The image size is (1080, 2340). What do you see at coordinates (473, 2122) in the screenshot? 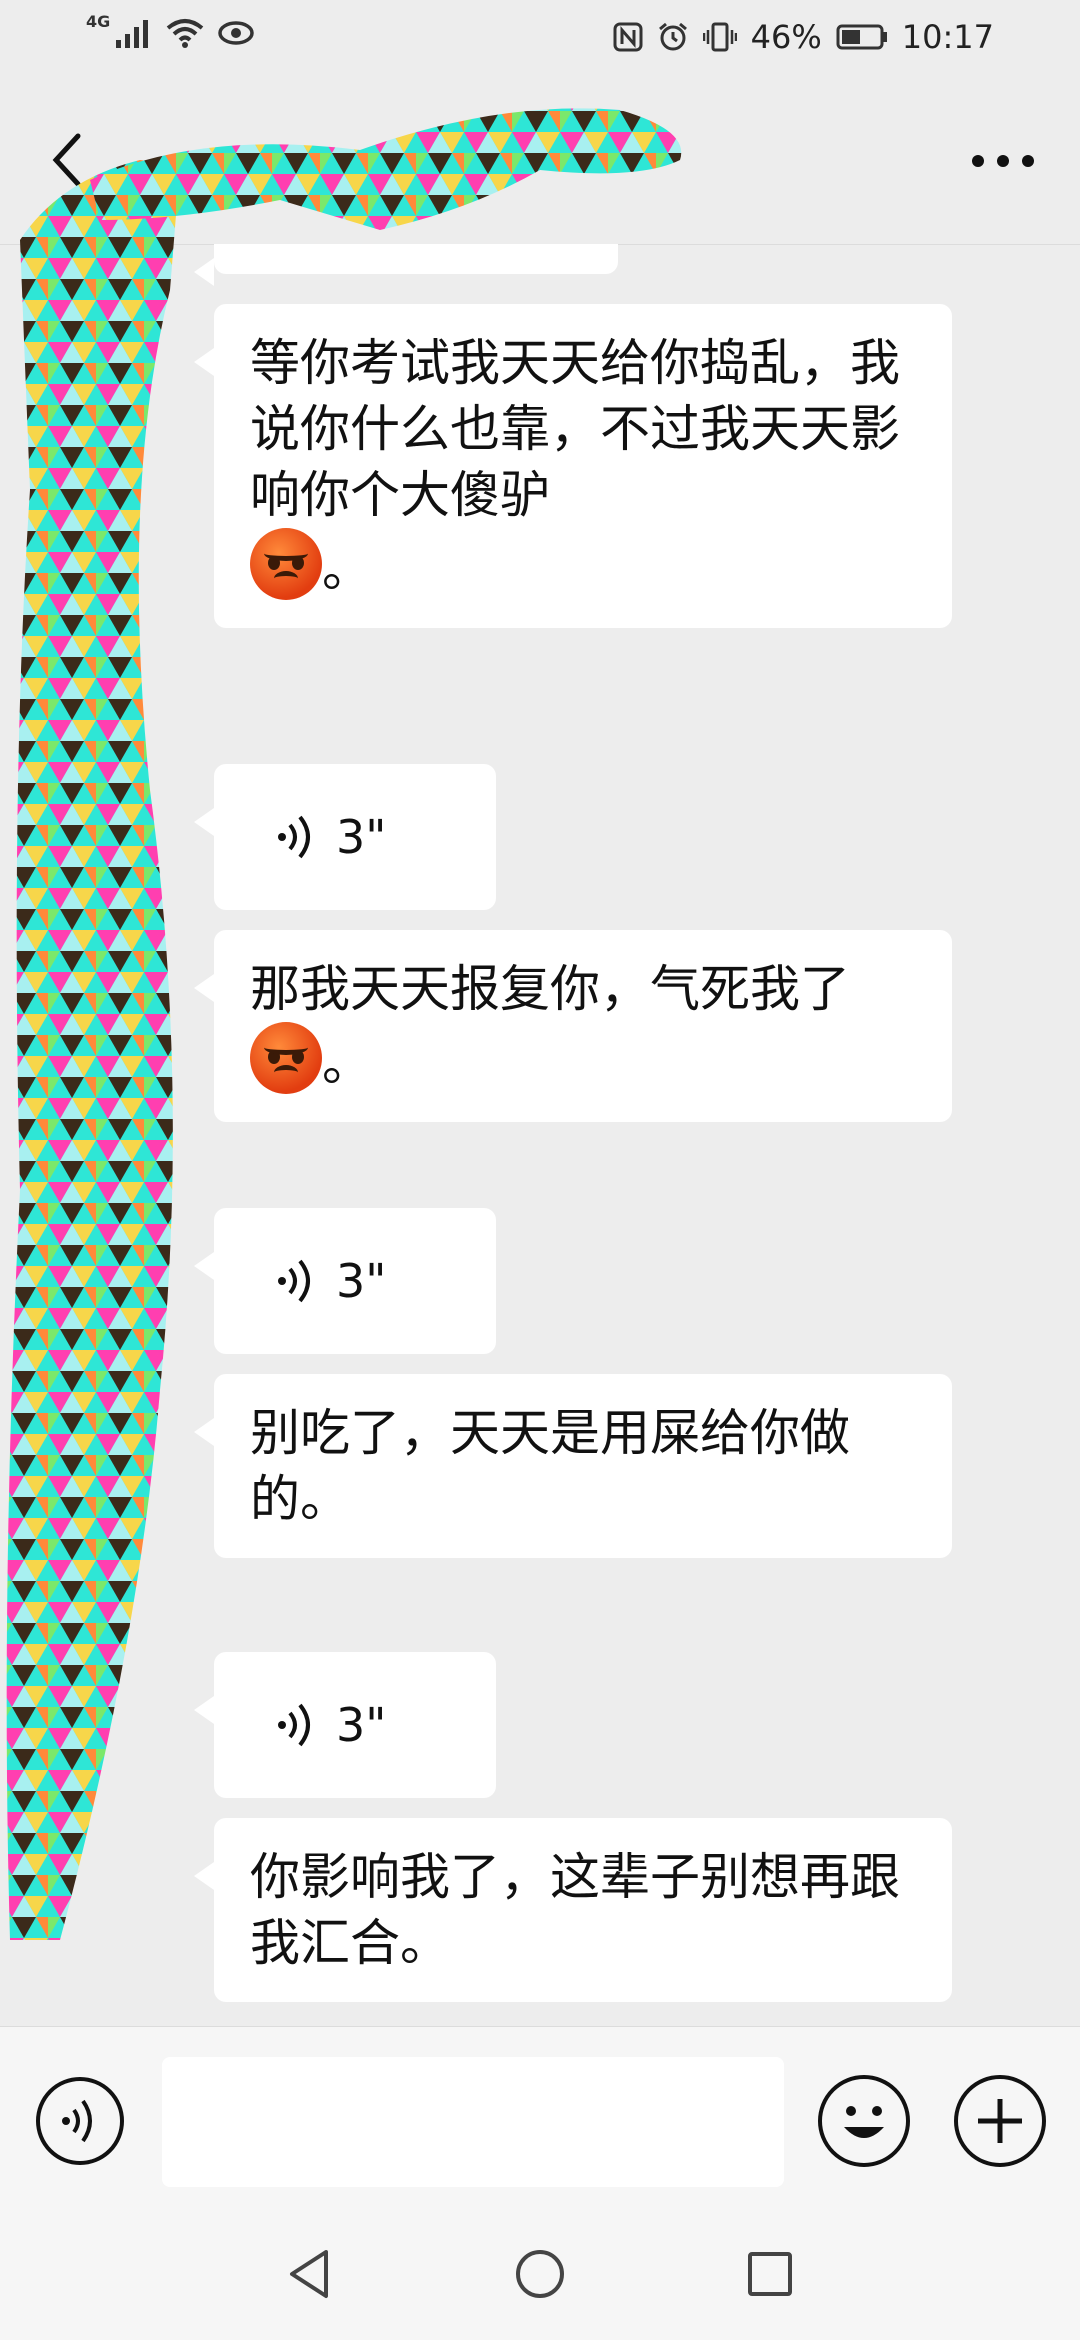
I see `message-input` at bounding box center [473, 2122].